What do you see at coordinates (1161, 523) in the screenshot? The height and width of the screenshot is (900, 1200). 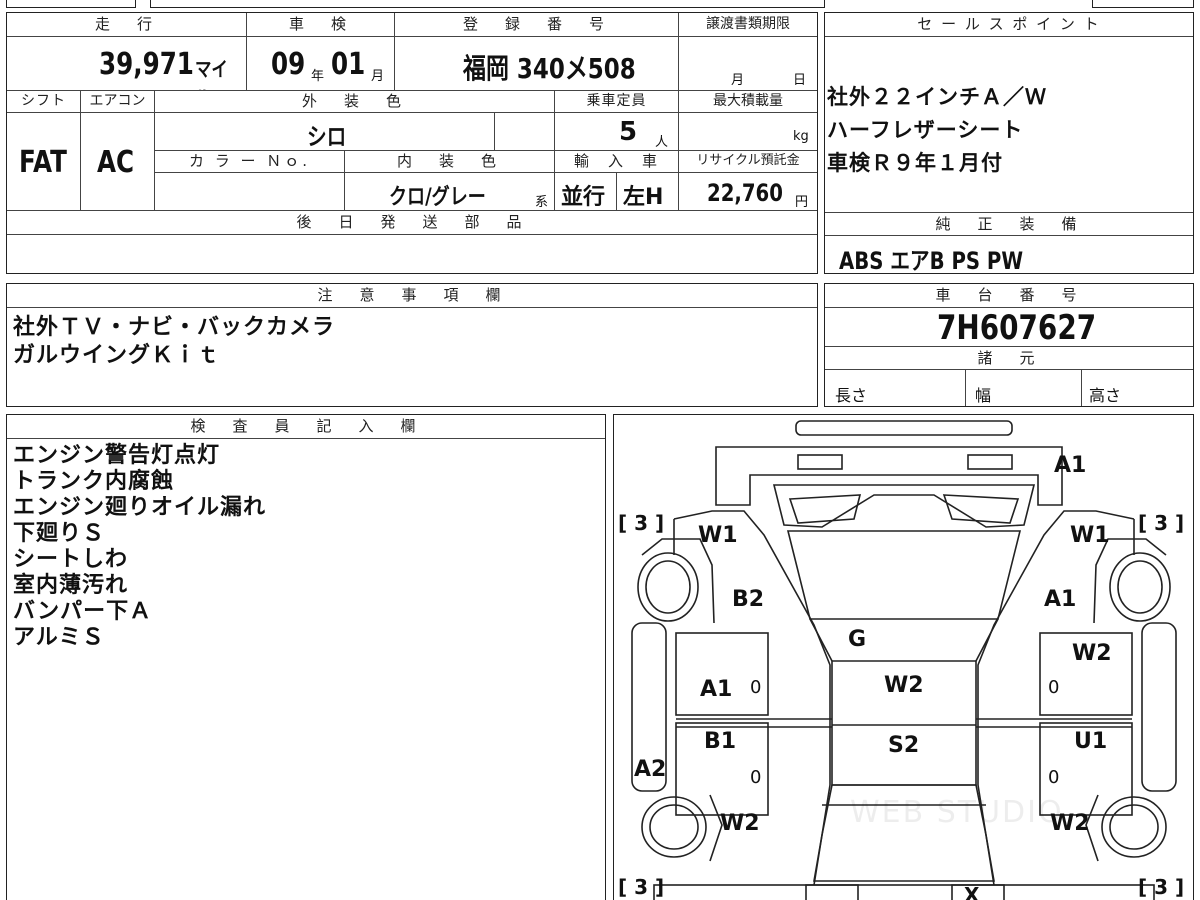 I see `tread-depth-front-right: [ 3 ]` at bounding box center [1161, 523].